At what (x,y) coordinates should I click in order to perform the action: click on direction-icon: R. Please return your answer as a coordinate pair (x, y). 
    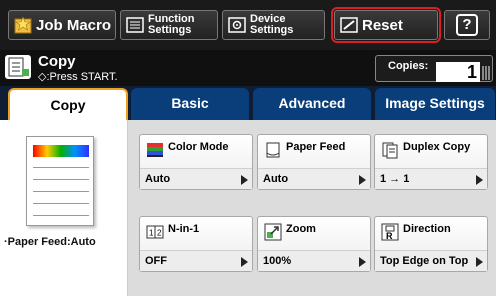
    Looking at the image, I should click on (390, 232).